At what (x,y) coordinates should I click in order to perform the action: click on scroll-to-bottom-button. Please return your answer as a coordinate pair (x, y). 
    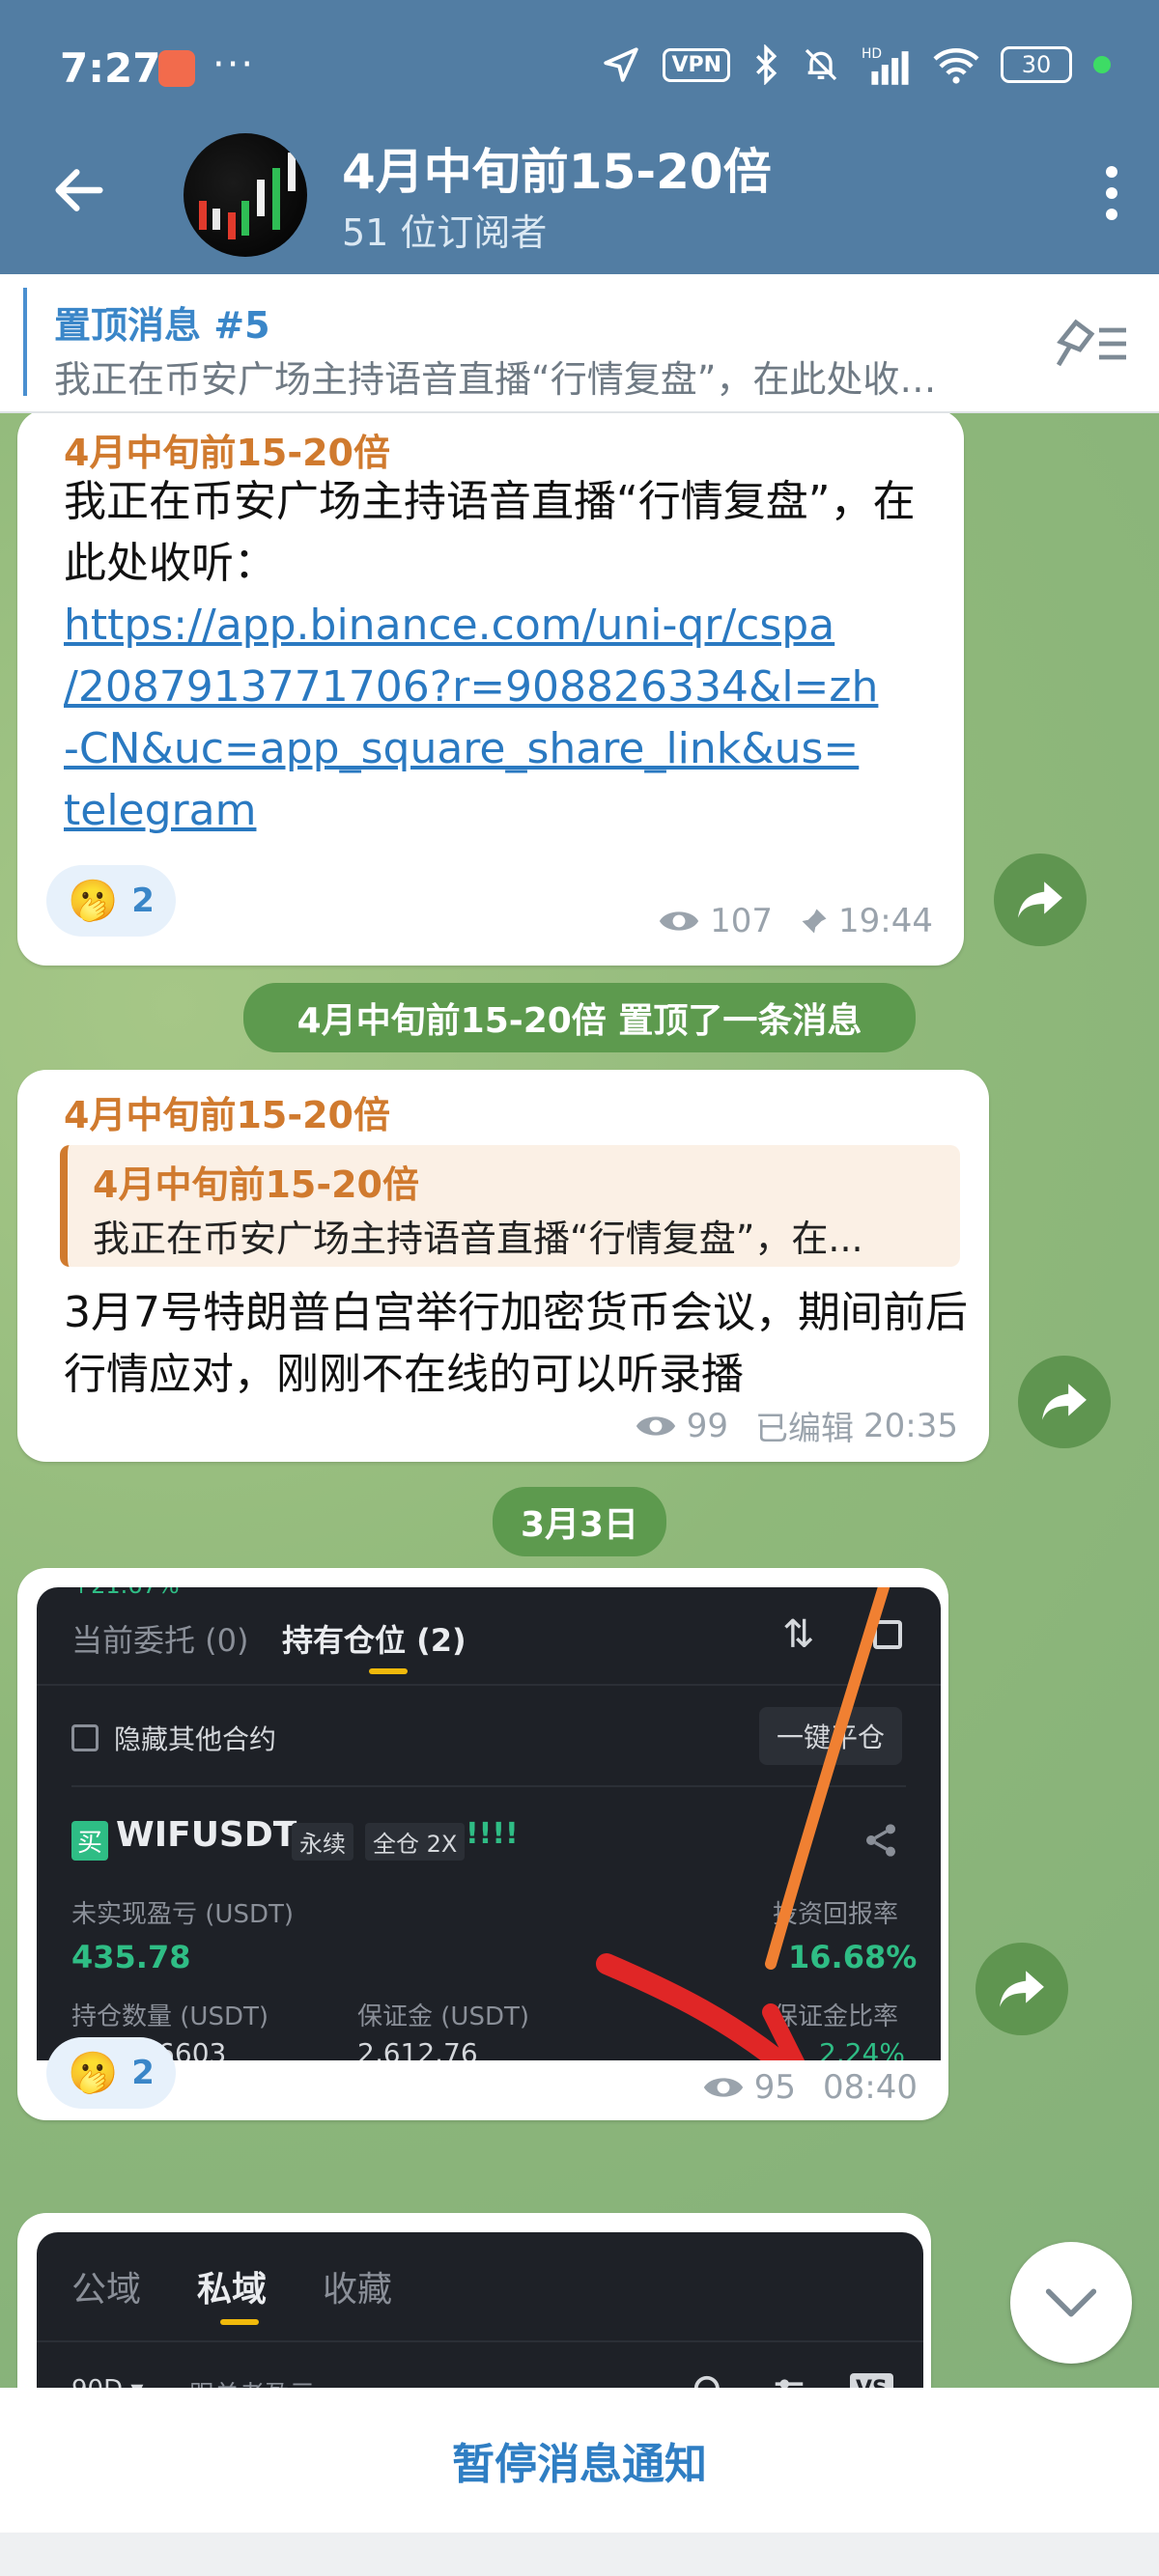
    Looking at the image, I should click on (1071, 2303).